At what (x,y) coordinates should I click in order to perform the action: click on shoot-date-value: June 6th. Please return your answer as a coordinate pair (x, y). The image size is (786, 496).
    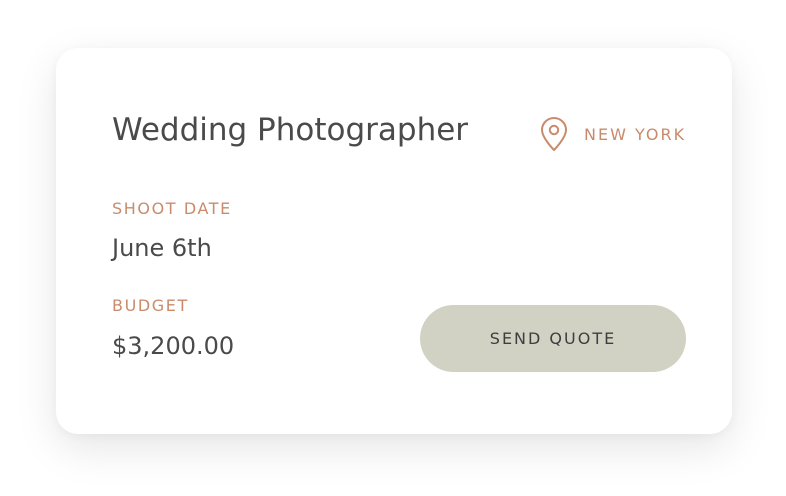
    Looking at the image, I should click on (162, 248).